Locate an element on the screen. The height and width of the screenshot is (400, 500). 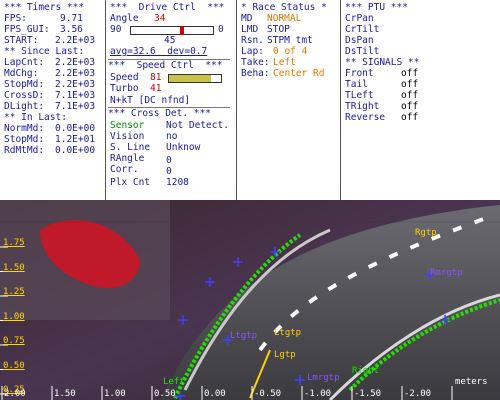
race-md-value: NORMAL is located at coordinates (284, 18).